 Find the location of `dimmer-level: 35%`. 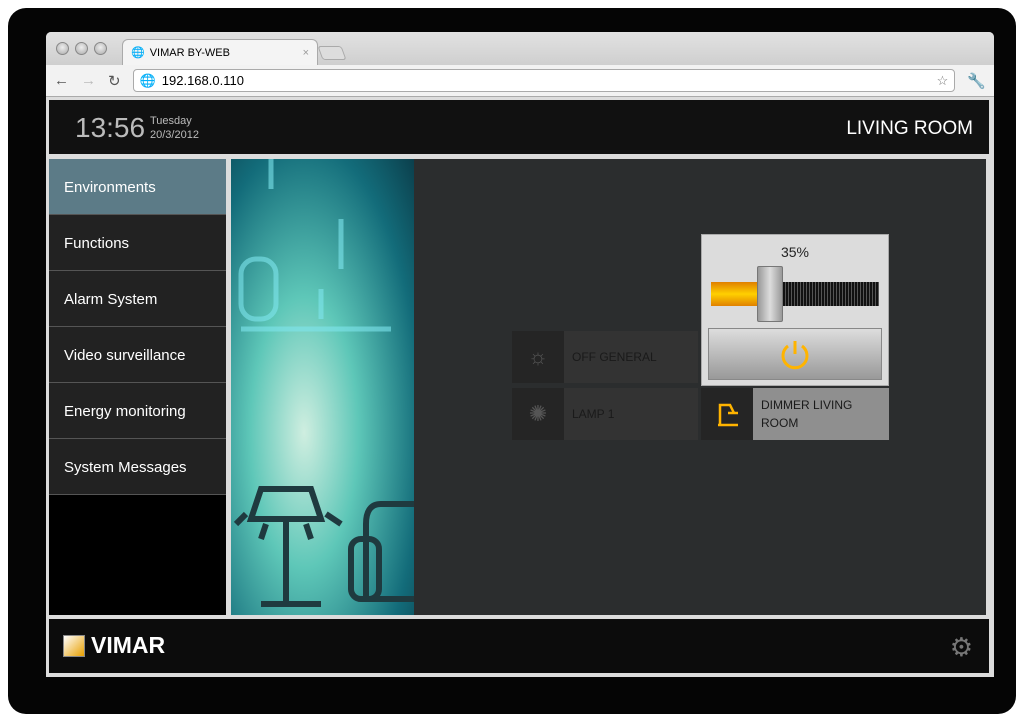

dimmer-level: 35% is located at coordinates (795, 252).